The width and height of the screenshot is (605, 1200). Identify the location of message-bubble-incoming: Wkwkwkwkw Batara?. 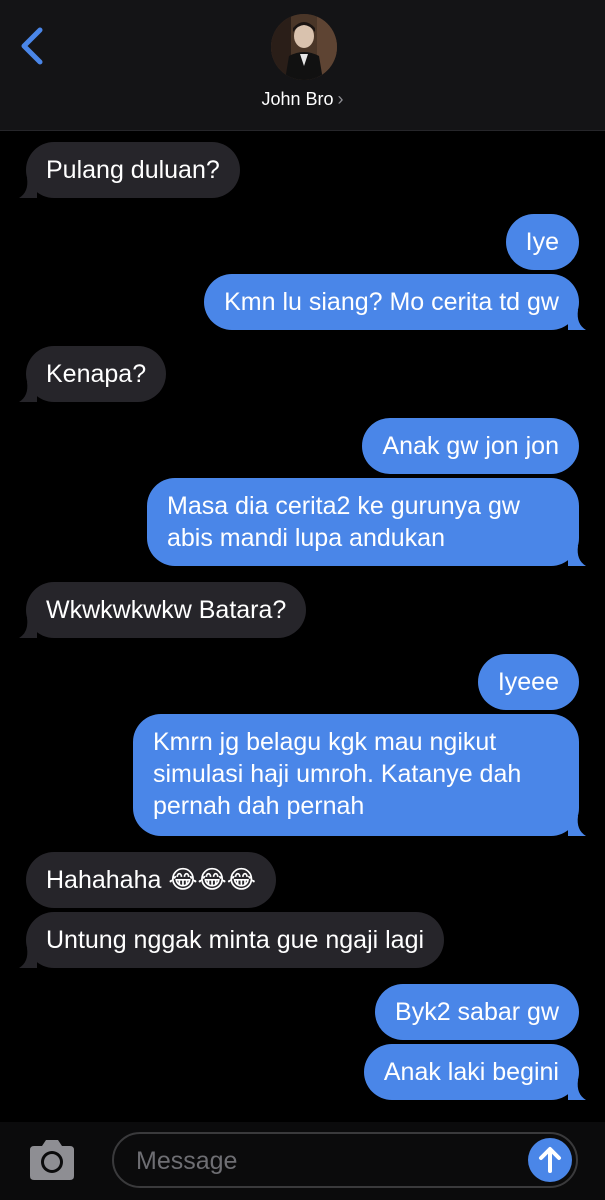
(163, 610).